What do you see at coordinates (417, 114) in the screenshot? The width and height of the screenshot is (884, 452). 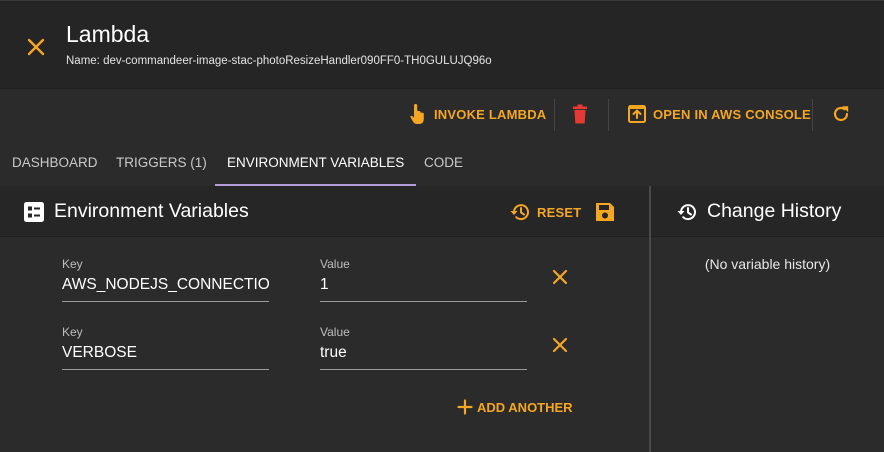 I see `touch-icon` at bounding box center [417, 114].